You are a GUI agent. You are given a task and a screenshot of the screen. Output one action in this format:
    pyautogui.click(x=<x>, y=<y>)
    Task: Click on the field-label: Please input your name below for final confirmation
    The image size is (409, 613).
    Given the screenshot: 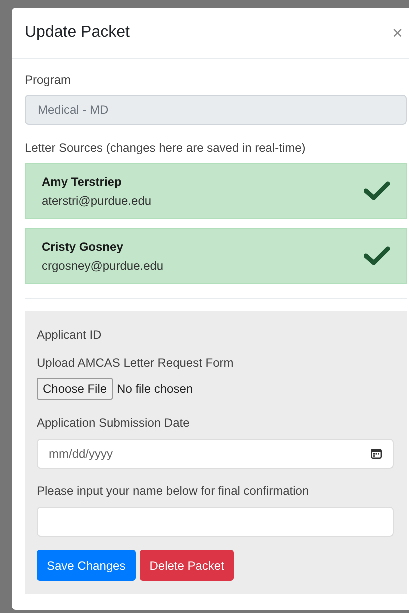 What is the action you would take?
    pyautogui.click(x=173, y=491)
    